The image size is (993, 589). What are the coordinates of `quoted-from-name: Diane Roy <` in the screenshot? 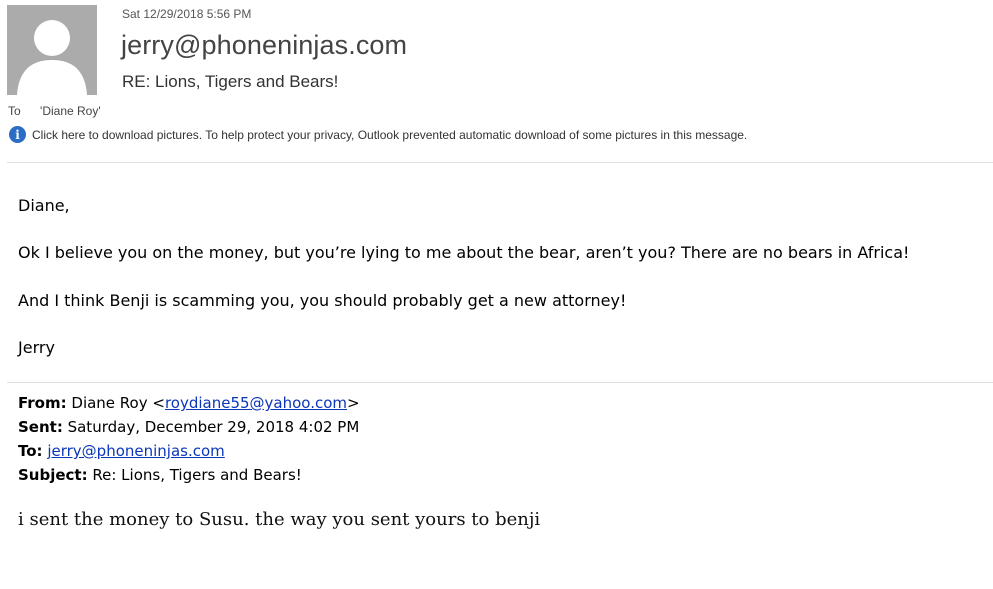 It's located at (115, 403).